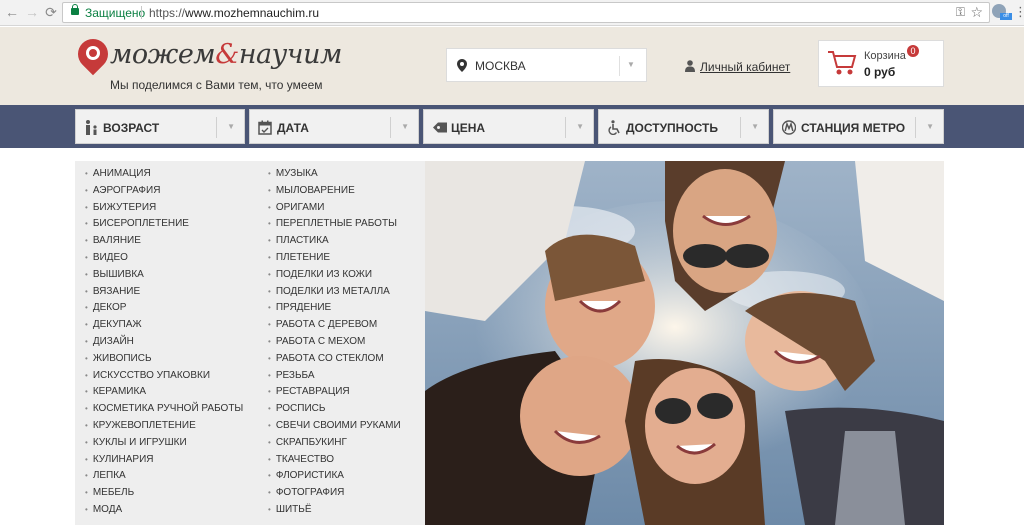  Describe the element at coordinates (690, 66) in the screenshot. I see `user-icon` at that location.